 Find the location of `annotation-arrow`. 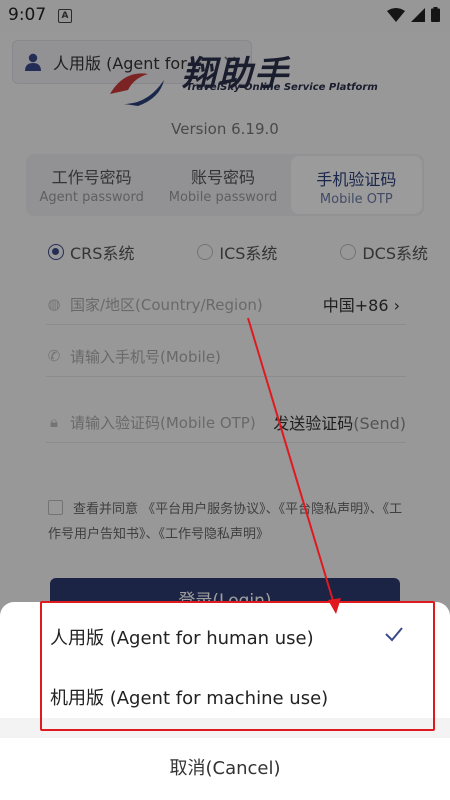

annotation-arrow is located at coordinates (294, 465).